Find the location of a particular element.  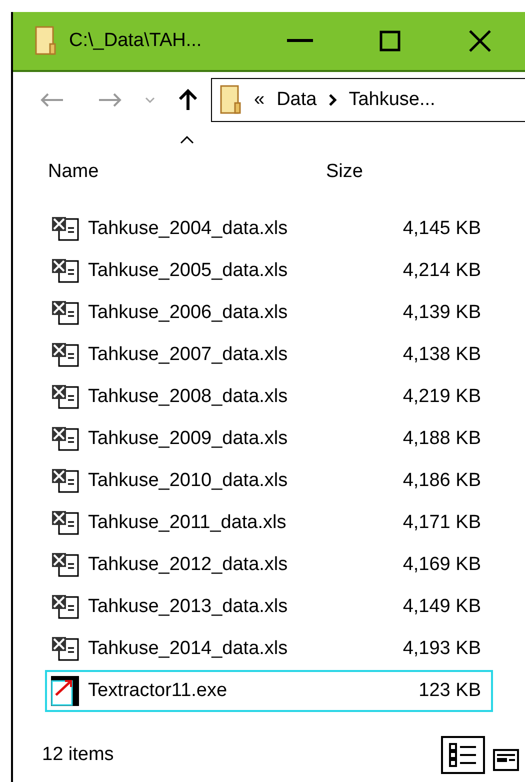

file-size: 4,171 KB is located at coordinates (441, 522).